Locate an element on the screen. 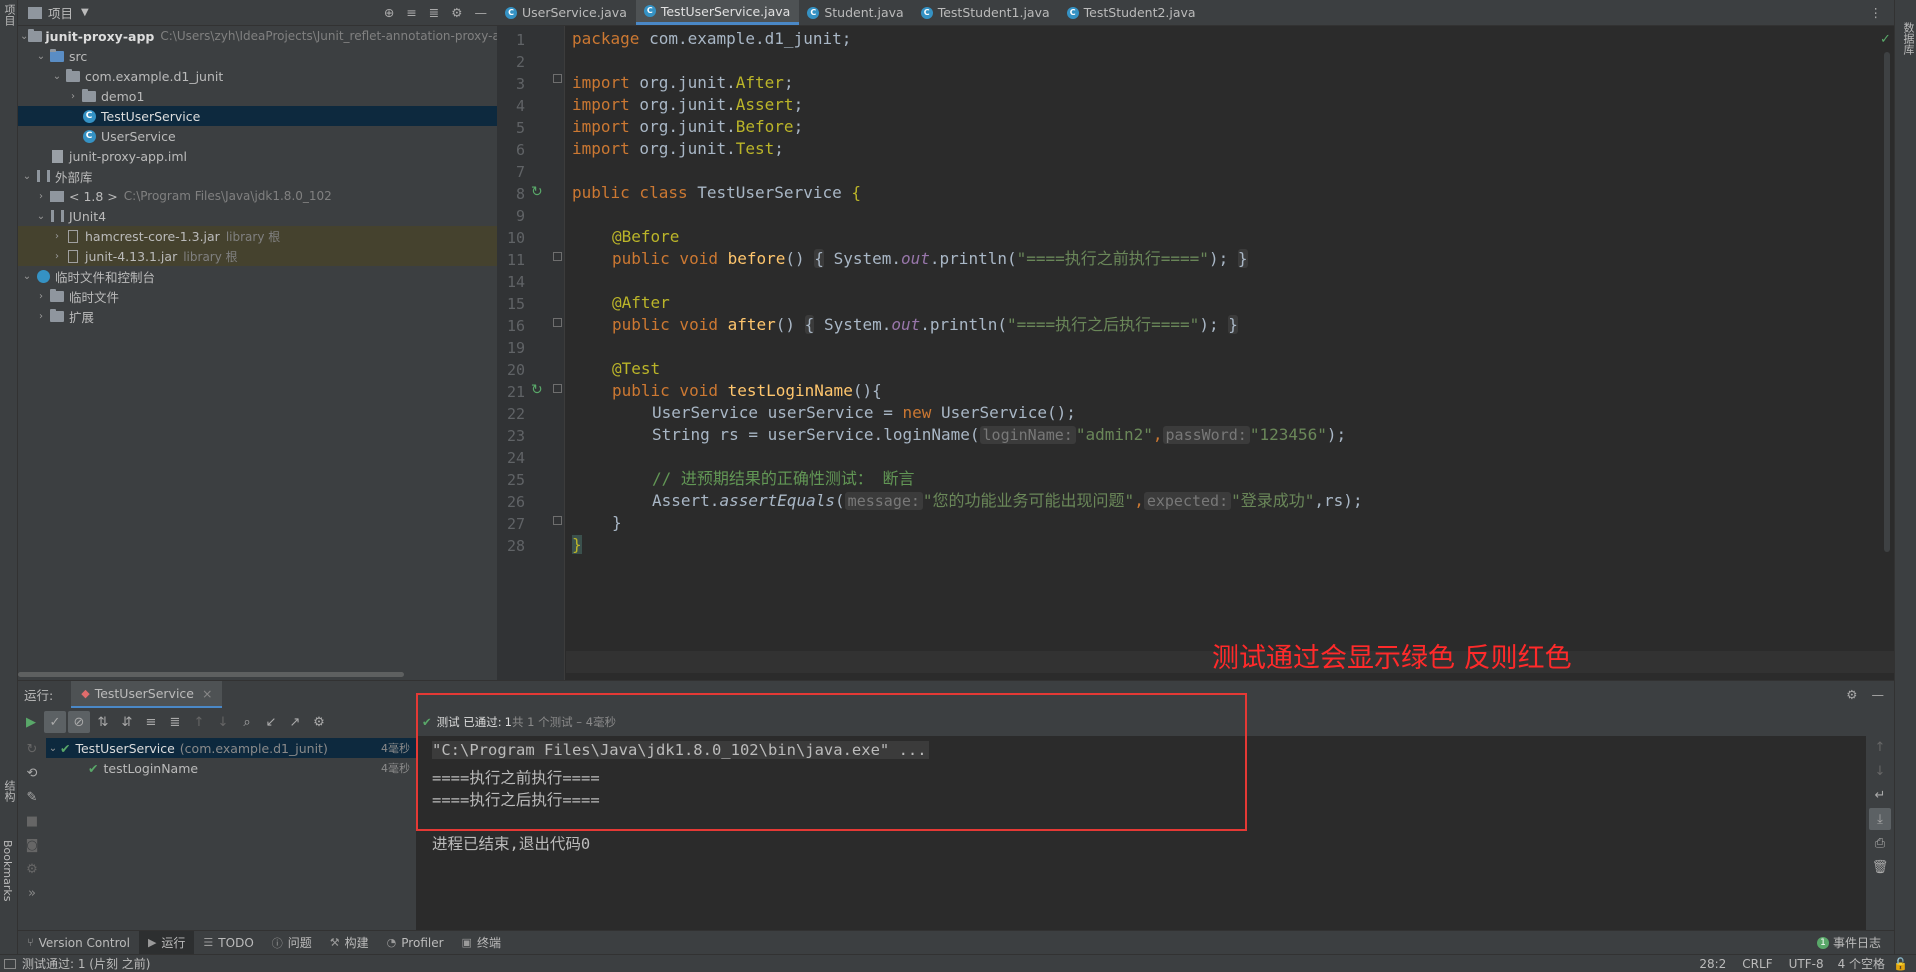 This screenshot has height=972, width=1916. tree-item-testuserservice: C TestUserService is located at coordinates (257, 116).